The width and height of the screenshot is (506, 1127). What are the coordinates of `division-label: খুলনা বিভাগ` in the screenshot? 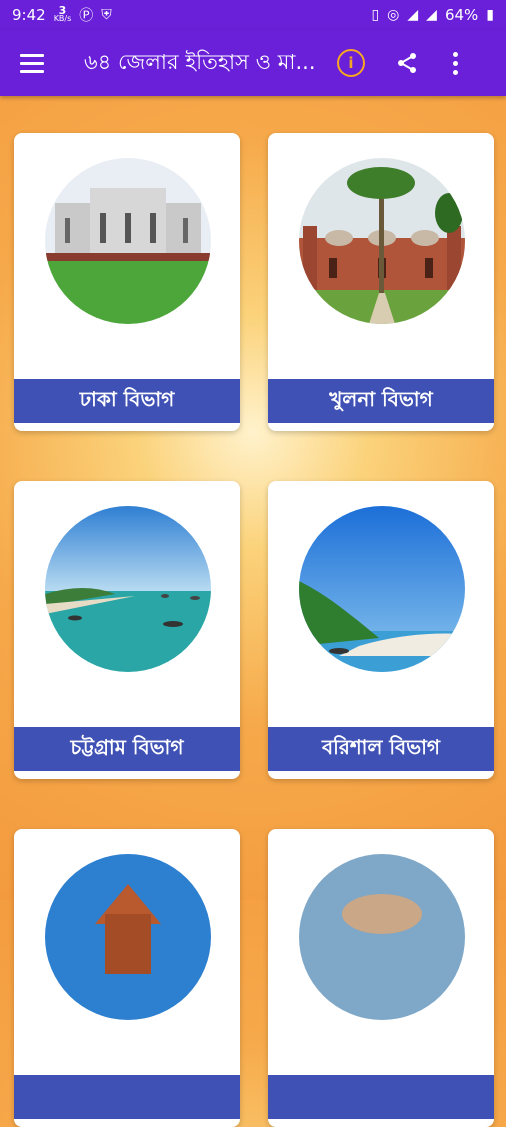 It's located at (381, 401).